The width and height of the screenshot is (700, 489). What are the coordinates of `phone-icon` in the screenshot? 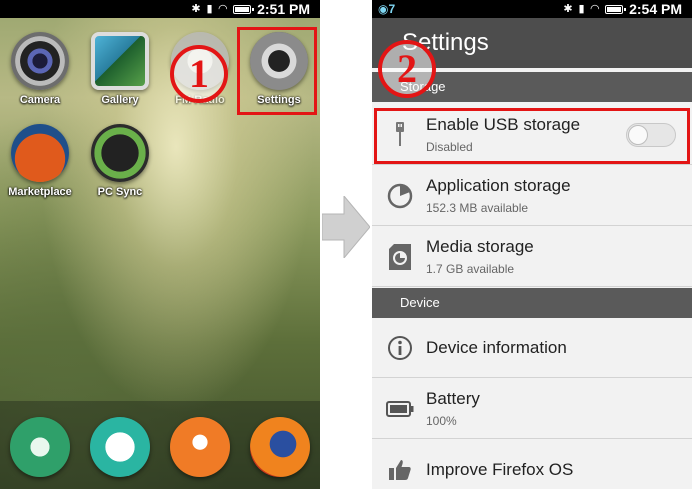 It's located at (40, 447).